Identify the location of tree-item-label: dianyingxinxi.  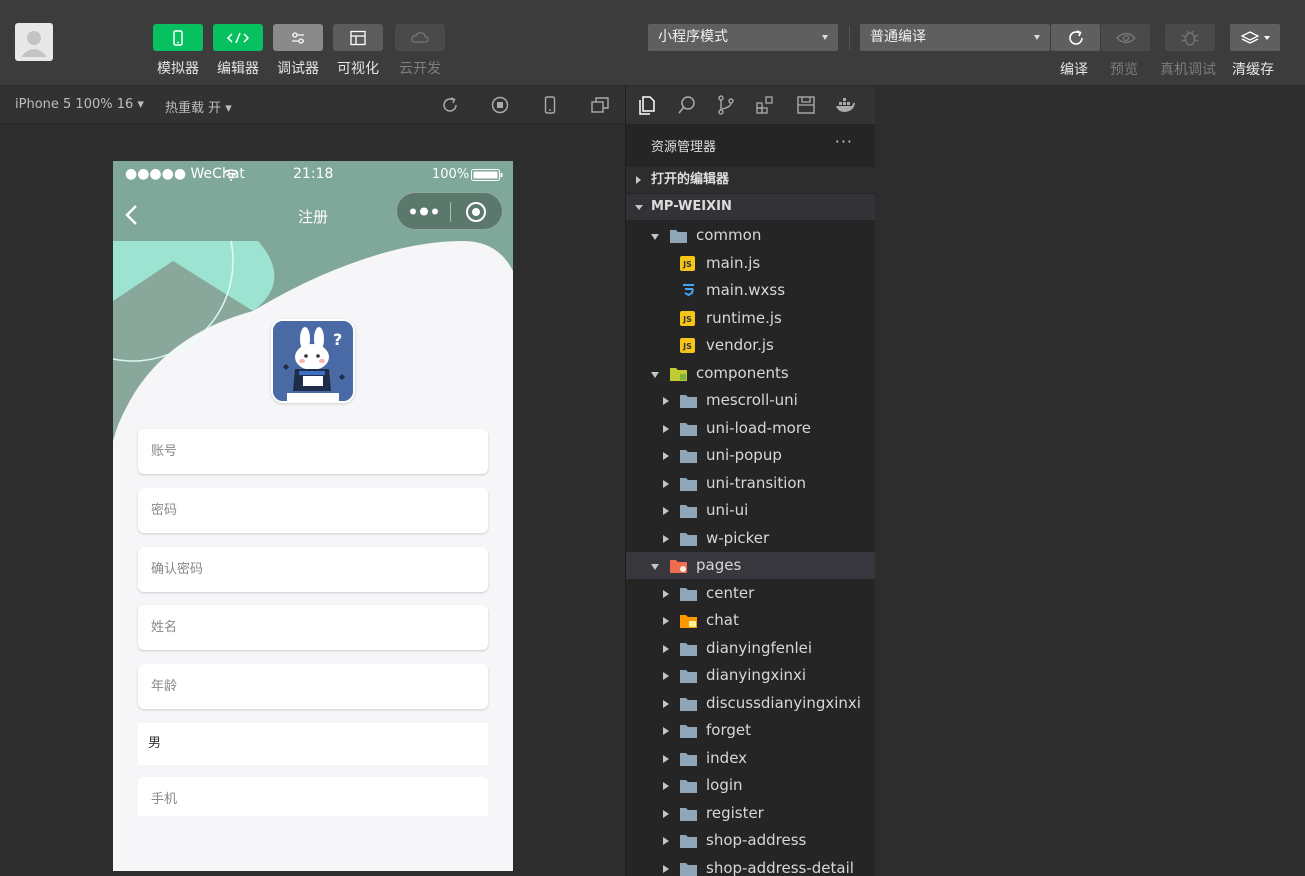
(756, 675).